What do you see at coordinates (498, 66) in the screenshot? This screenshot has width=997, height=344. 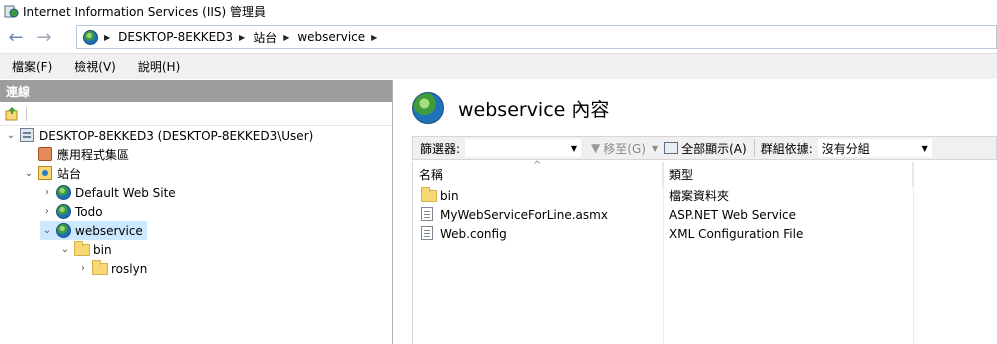 I see `menu-bar: 檔案(F) 檢視(V) 說明(H)` at bounding box center [498, 66].